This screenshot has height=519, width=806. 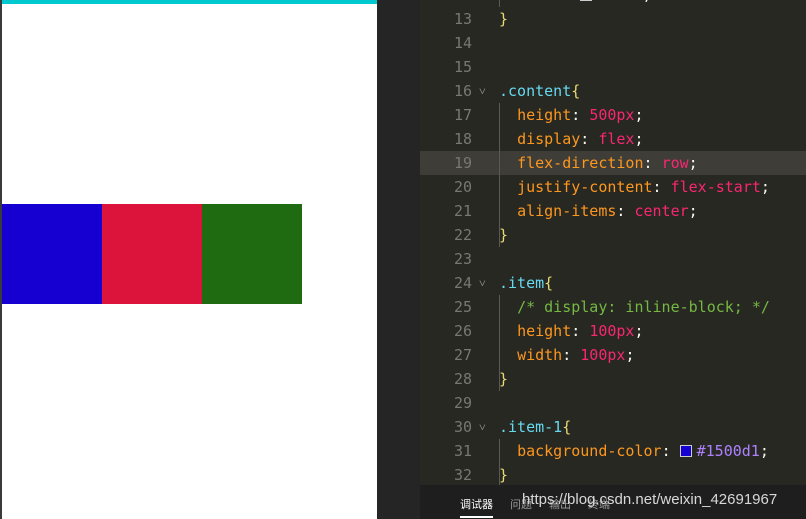 I want to click on code-line: 29, so click(x=613, y=403).